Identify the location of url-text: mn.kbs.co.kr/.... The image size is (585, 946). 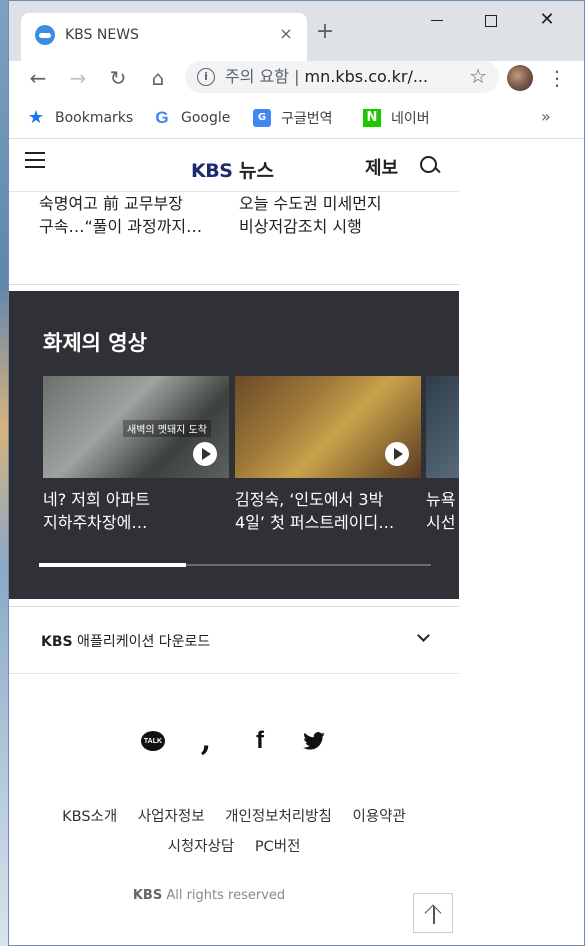
(366, 76).